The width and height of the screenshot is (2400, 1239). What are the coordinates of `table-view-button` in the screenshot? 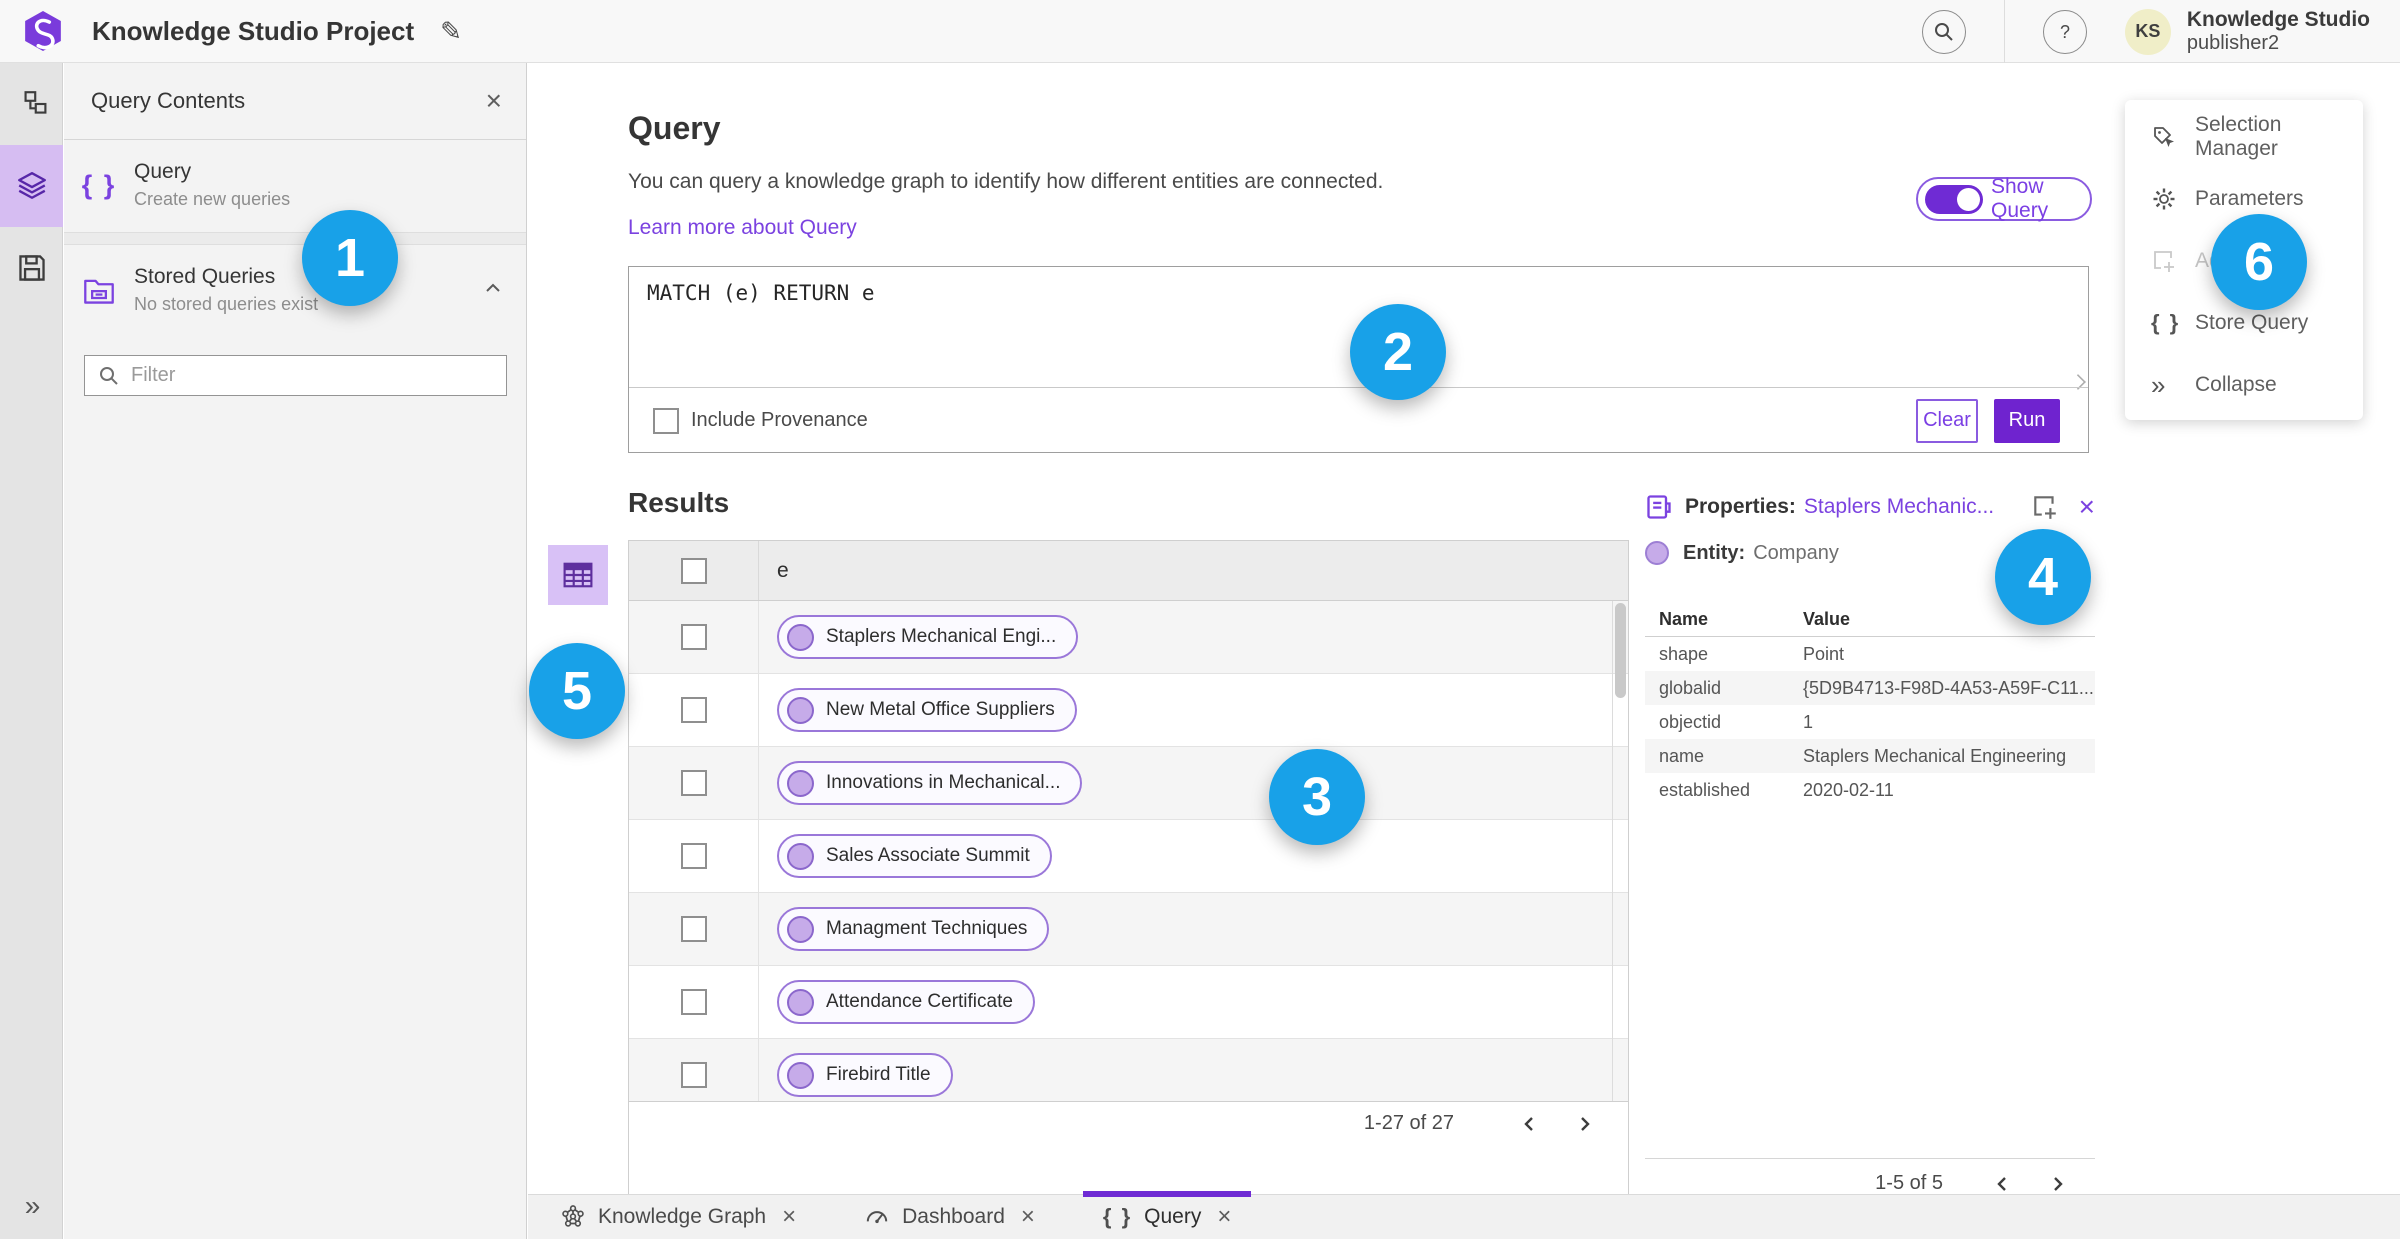 It's located at (578, 575).